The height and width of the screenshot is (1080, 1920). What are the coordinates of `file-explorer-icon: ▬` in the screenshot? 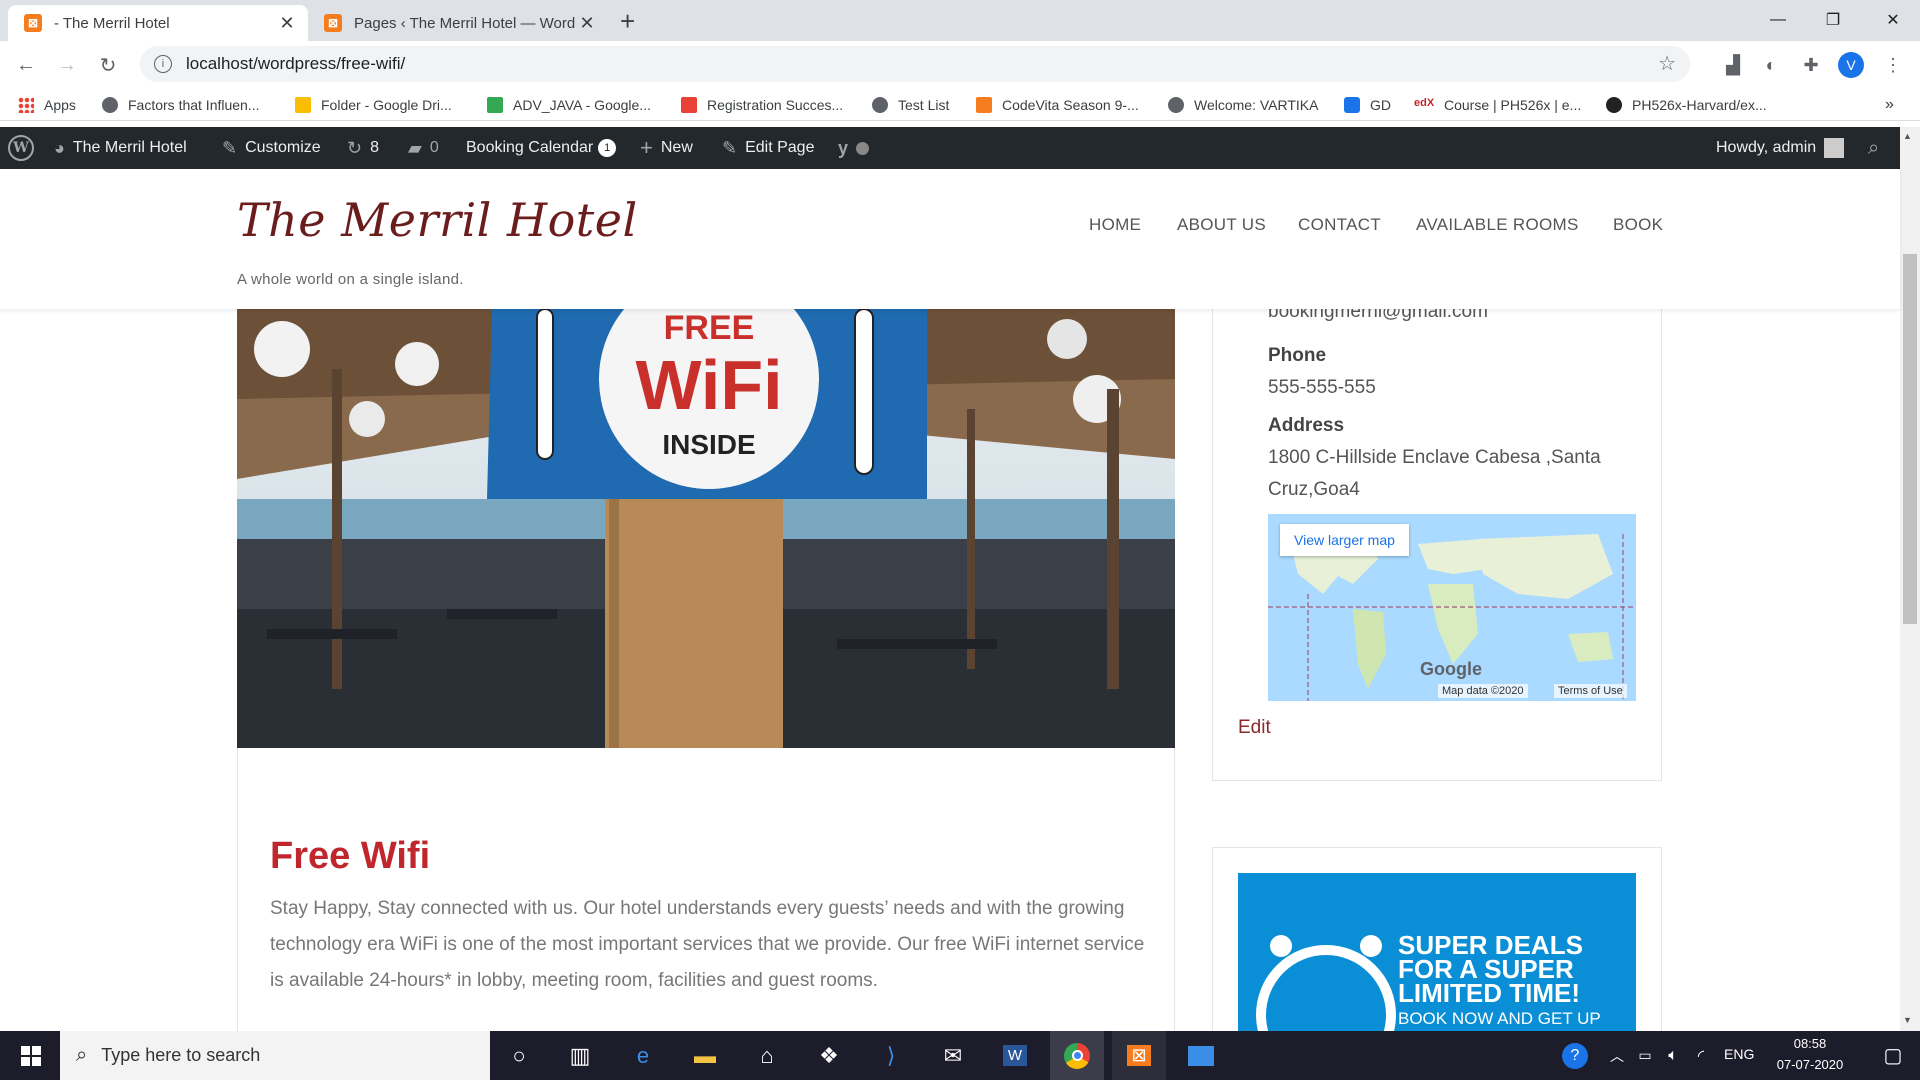 It's located at (705, 1055).